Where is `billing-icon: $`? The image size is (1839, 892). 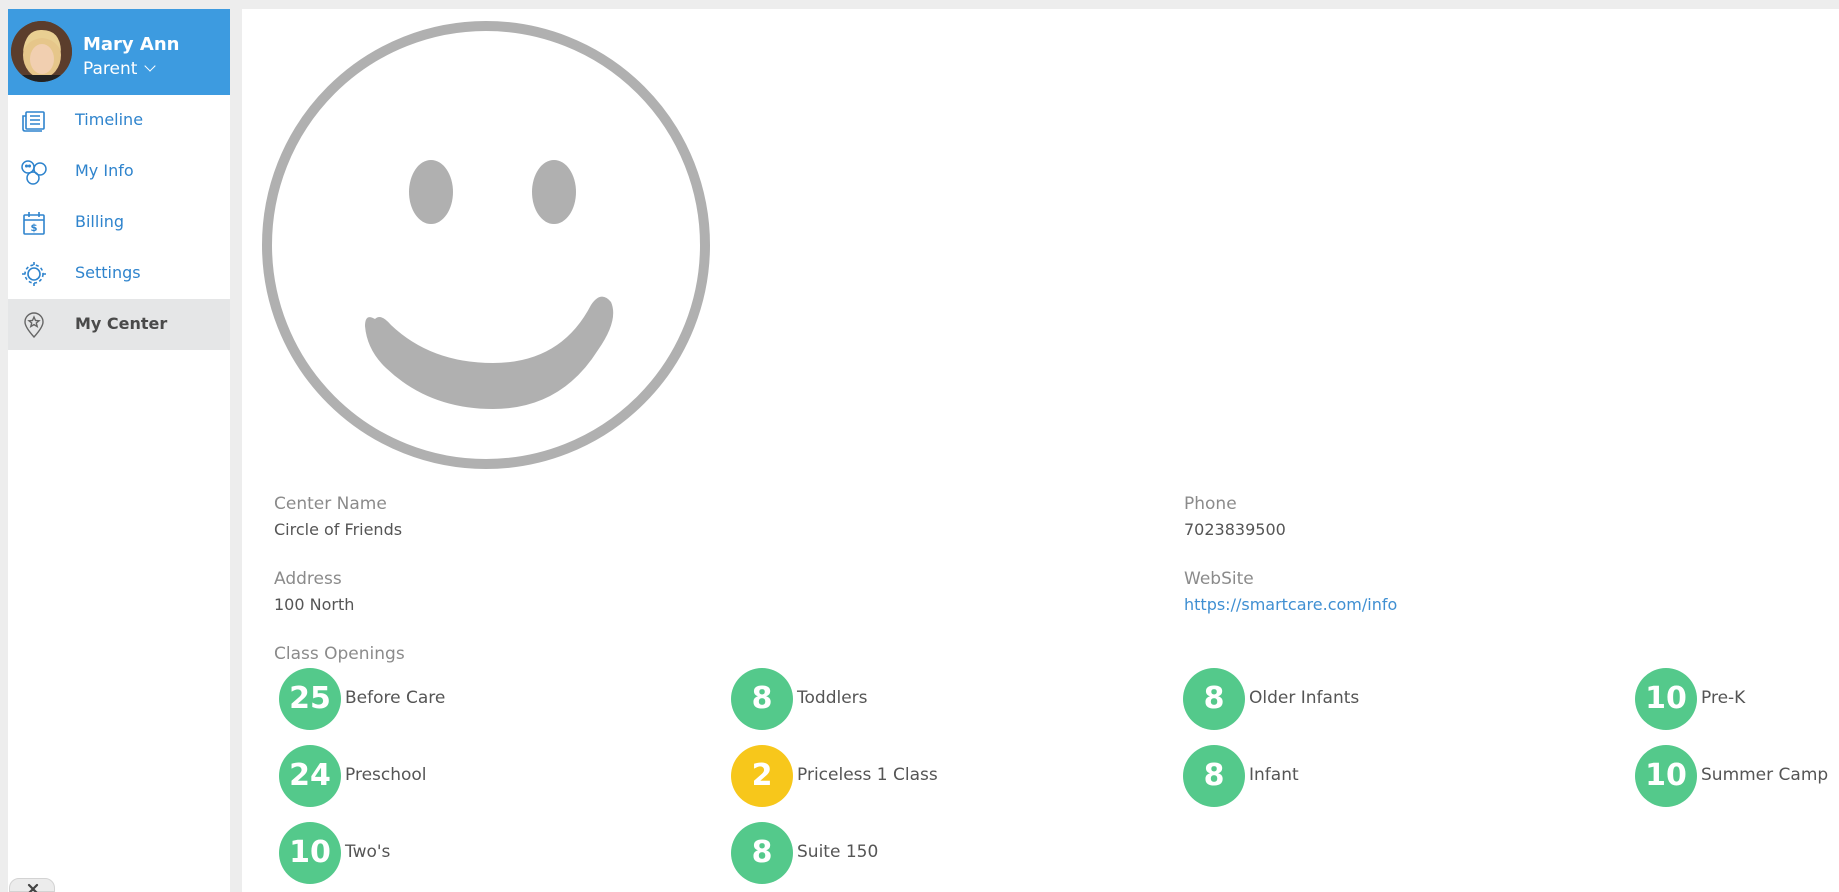 billing-icon: $ is located at coordinates (34, 223).